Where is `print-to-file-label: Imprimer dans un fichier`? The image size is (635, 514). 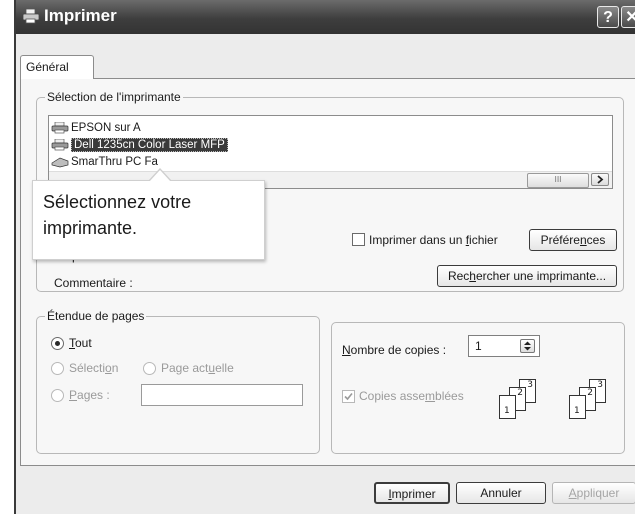
print-to-file-label: Imprimer dans un fichier is located at coordinates (433, 240).